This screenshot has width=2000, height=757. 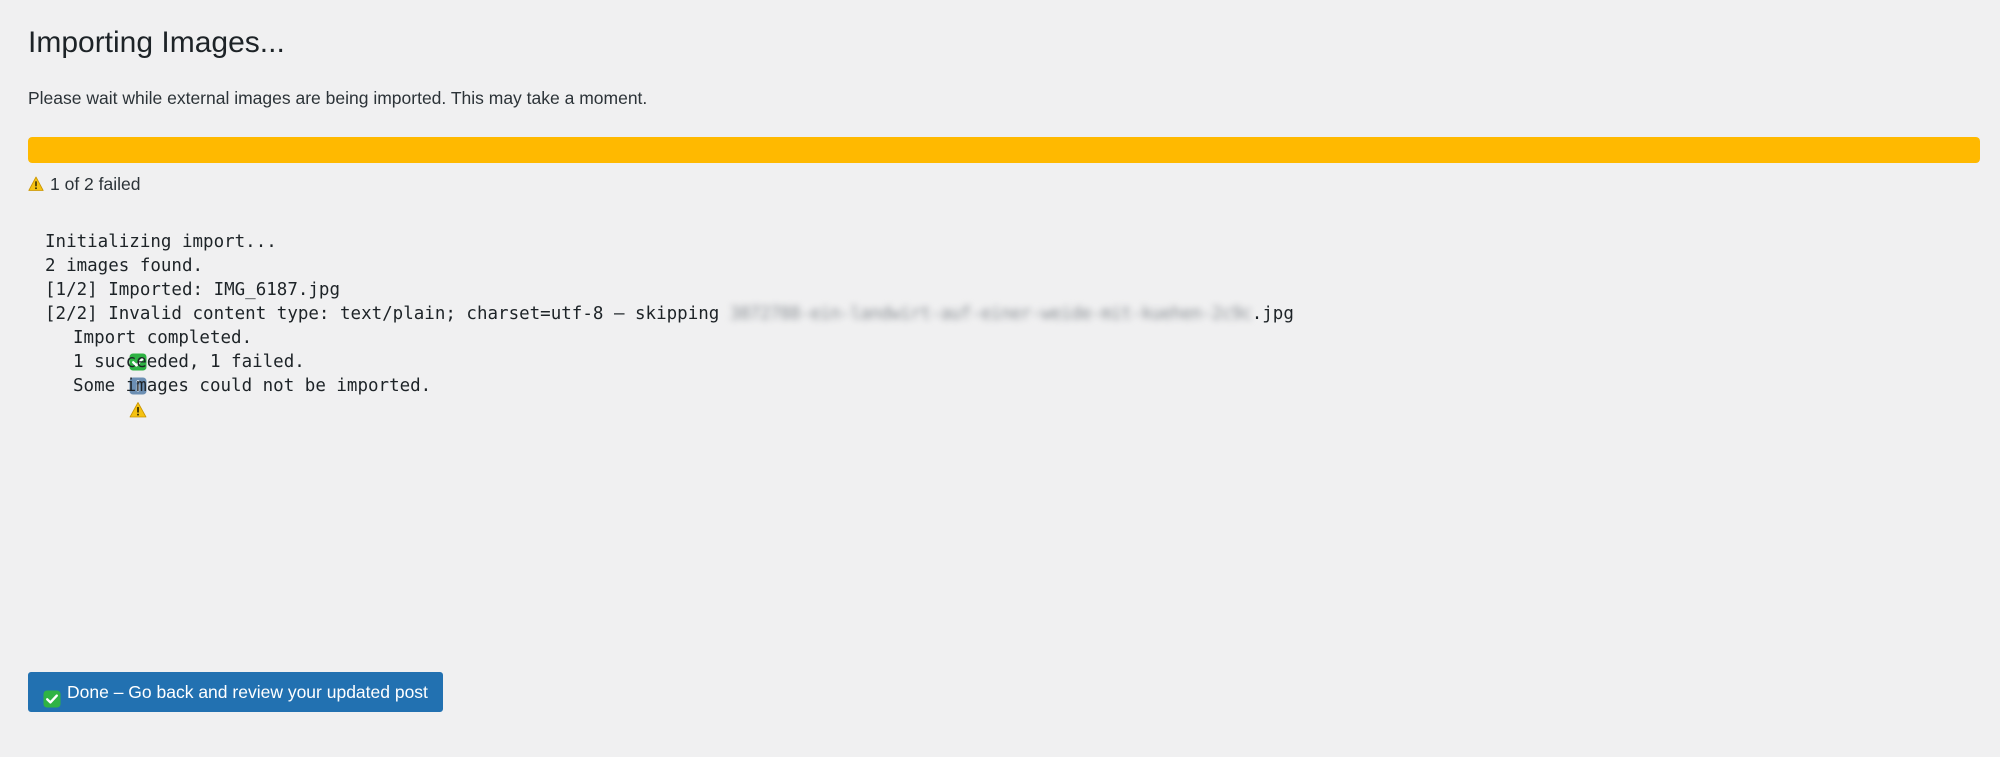 What do you see at coordinates (669, 396) in the screenshot?
I see `log-line: Some images could not be imported.` at bounding box center [669, 396].